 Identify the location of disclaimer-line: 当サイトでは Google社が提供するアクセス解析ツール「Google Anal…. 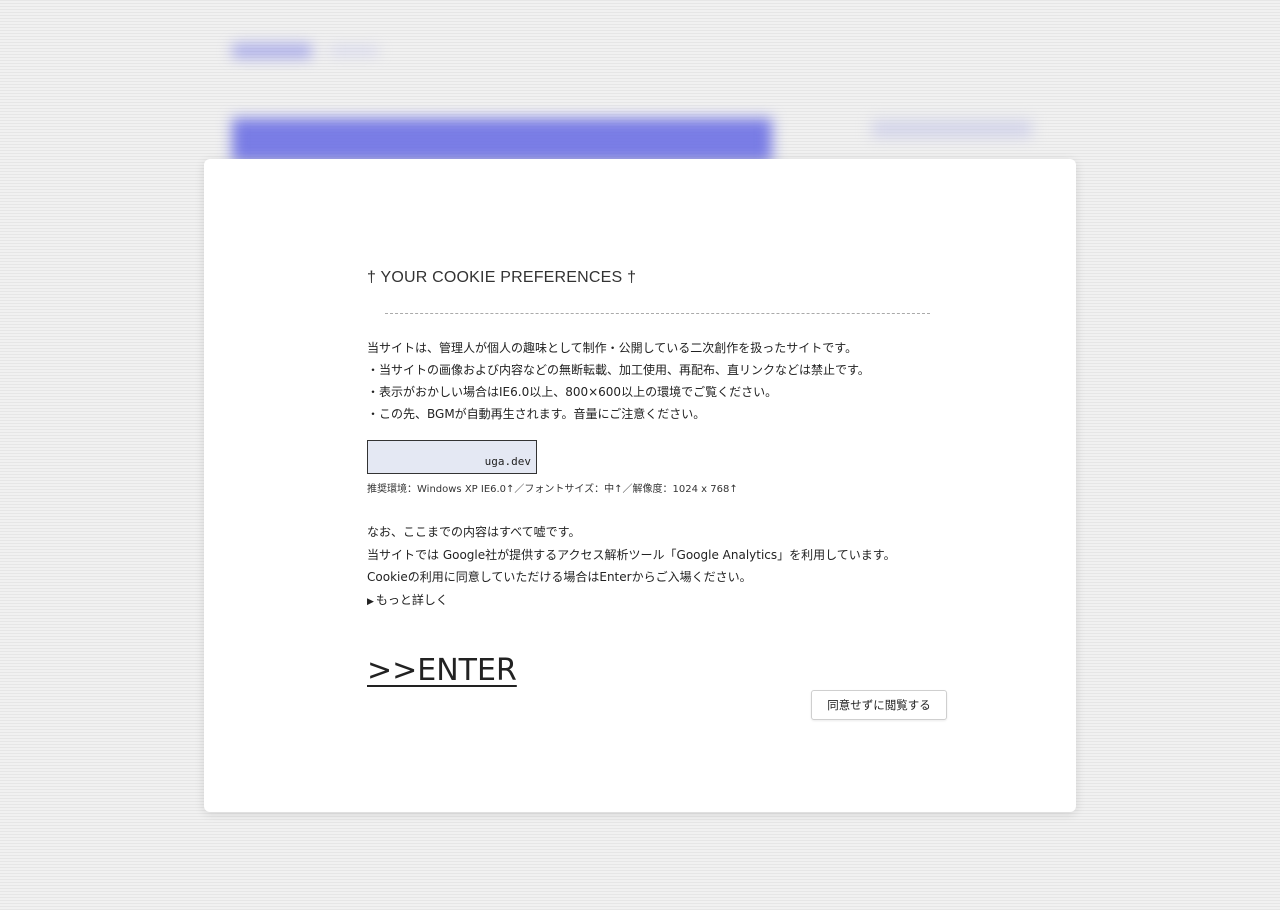
(631, 554).